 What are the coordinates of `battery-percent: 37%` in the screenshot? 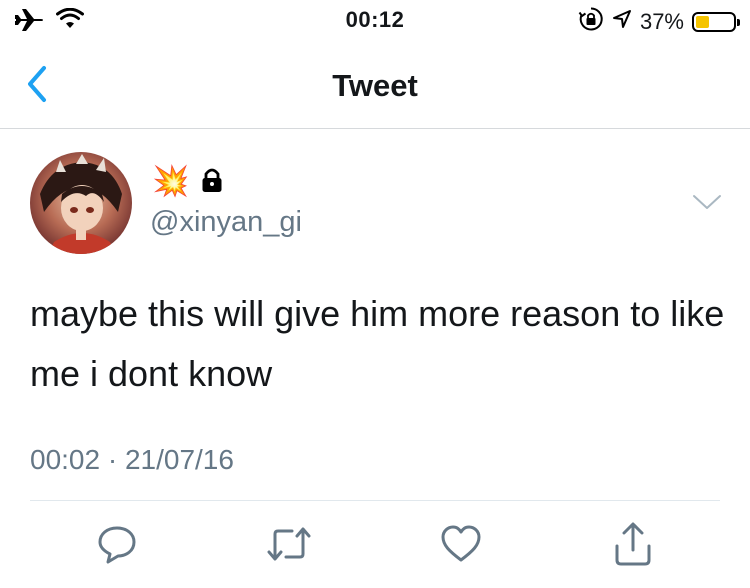 It's located at (661, 21).